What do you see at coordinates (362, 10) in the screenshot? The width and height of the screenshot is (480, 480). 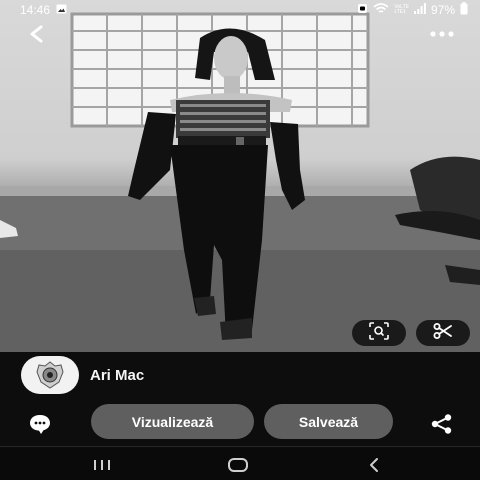 I see `alarm-icon` at bounding box center [362, 10].